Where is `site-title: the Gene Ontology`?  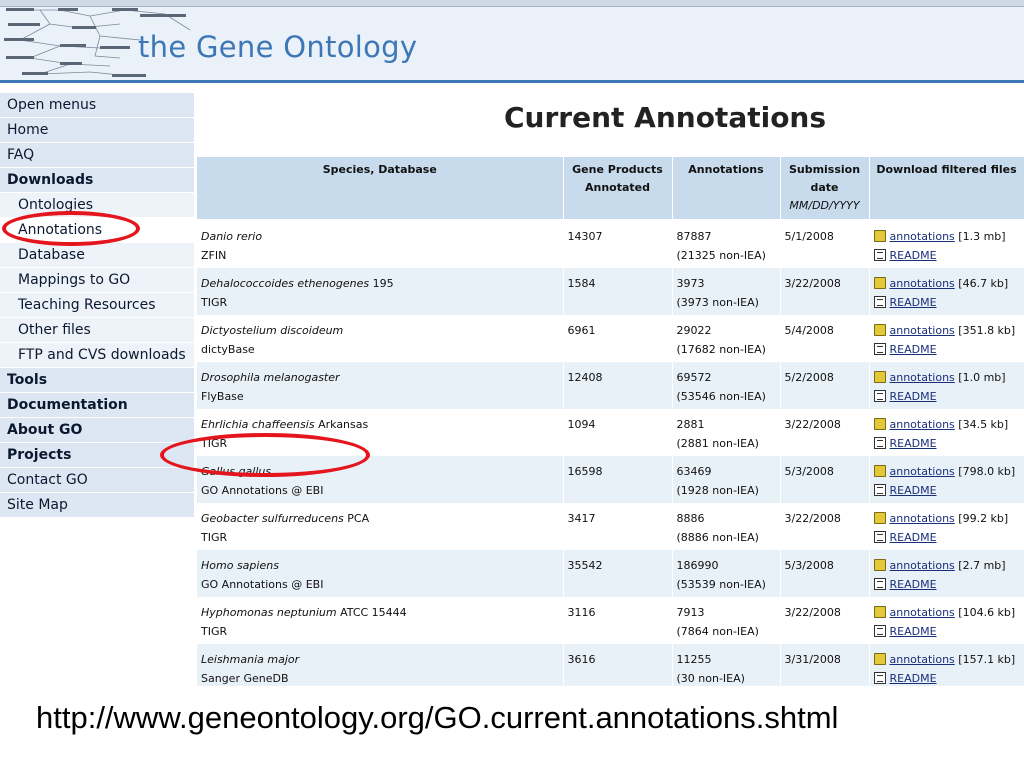 site-title: the Gene Ontology is located at coordinates (277, 47).